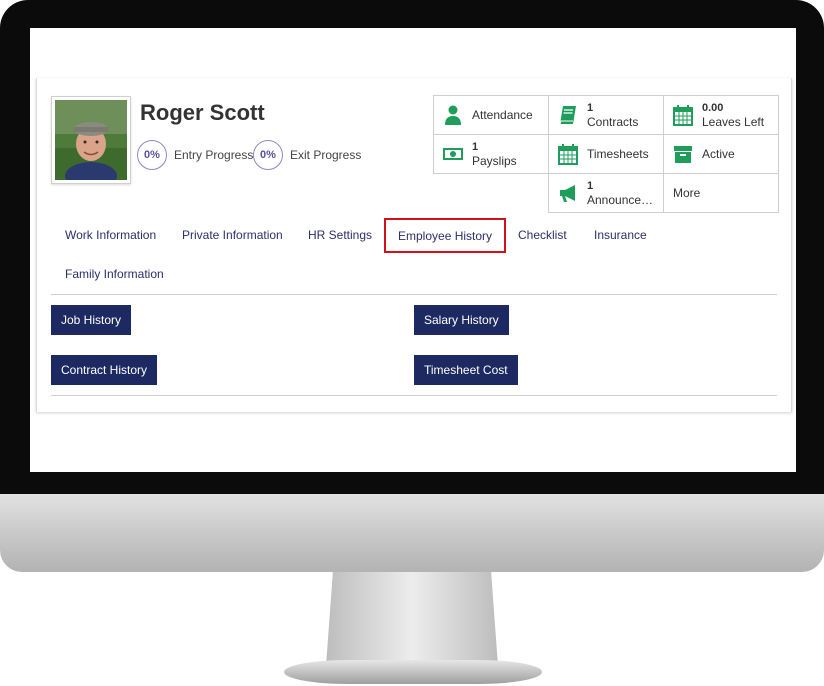 This screenshot has width=824, height=686. I want to click on monitor-stand, so click(412, 619).